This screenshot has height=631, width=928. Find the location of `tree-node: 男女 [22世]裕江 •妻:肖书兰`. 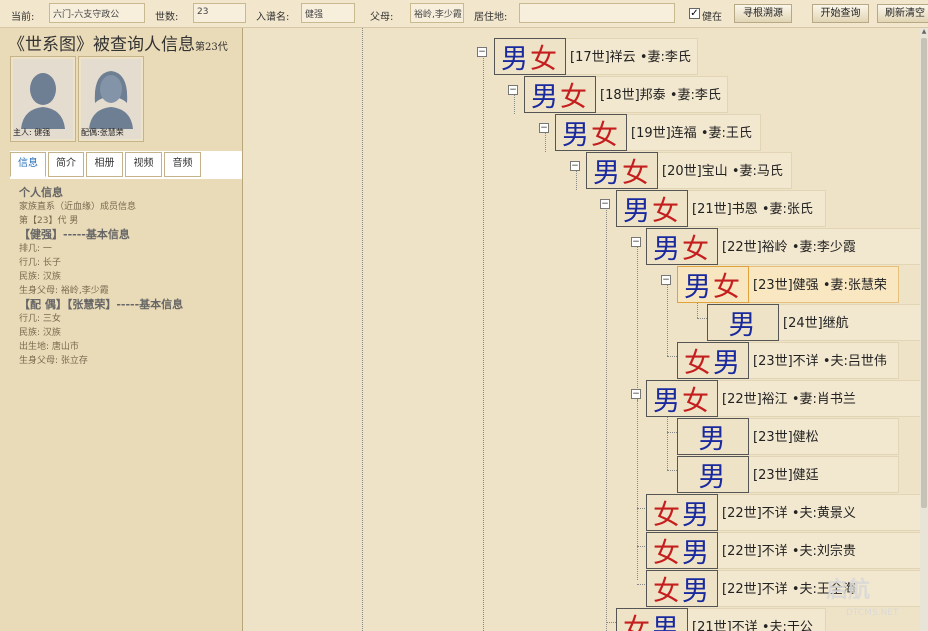

tree-node: 男女 [22世]裕江 •妻:肖书兰 is located at coordinates (783, 398).